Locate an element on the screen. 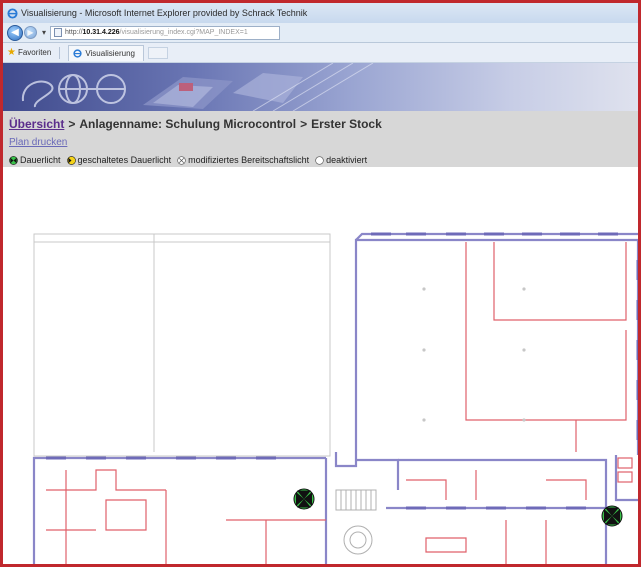 Image resolution: width=641 pixels, height=567 pixels. legend-item-permanent: Dauerlicht is located at coordinates (35, 160).